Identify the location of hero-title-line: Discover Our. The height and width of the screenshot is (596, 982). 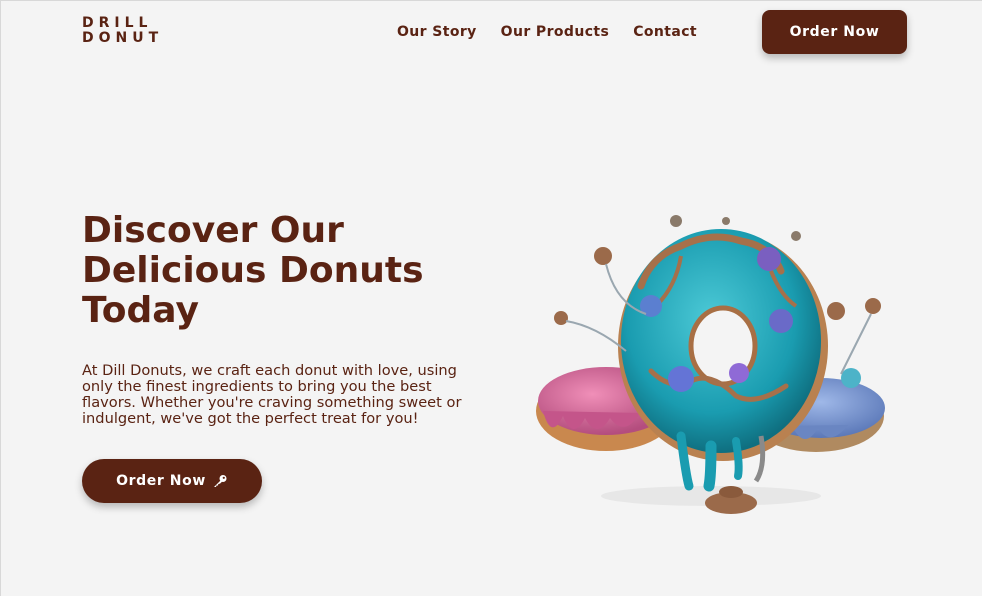
(213, 230).